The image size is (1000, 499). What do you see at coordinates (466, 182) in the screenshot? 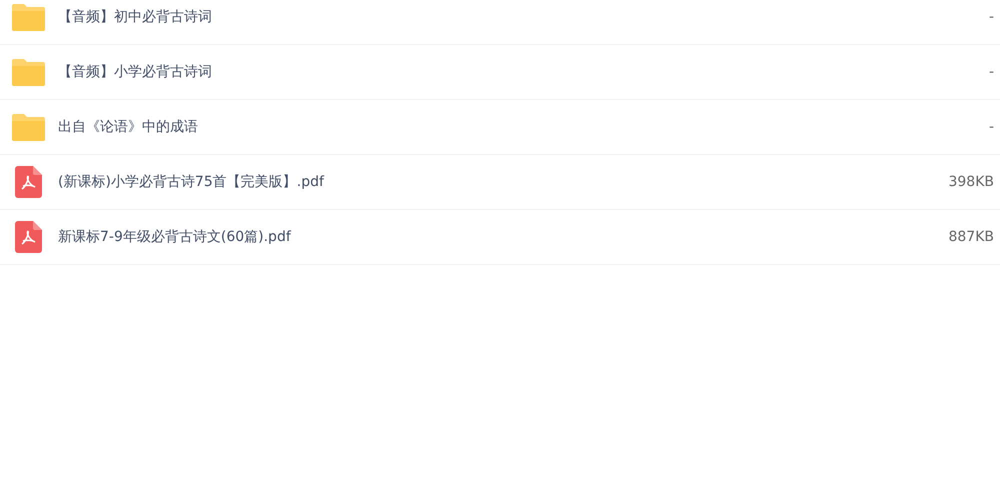
I see `file-name: (新课标)小学必背古诗75首【完美版】.pdf` at bounding box center [466, 182].